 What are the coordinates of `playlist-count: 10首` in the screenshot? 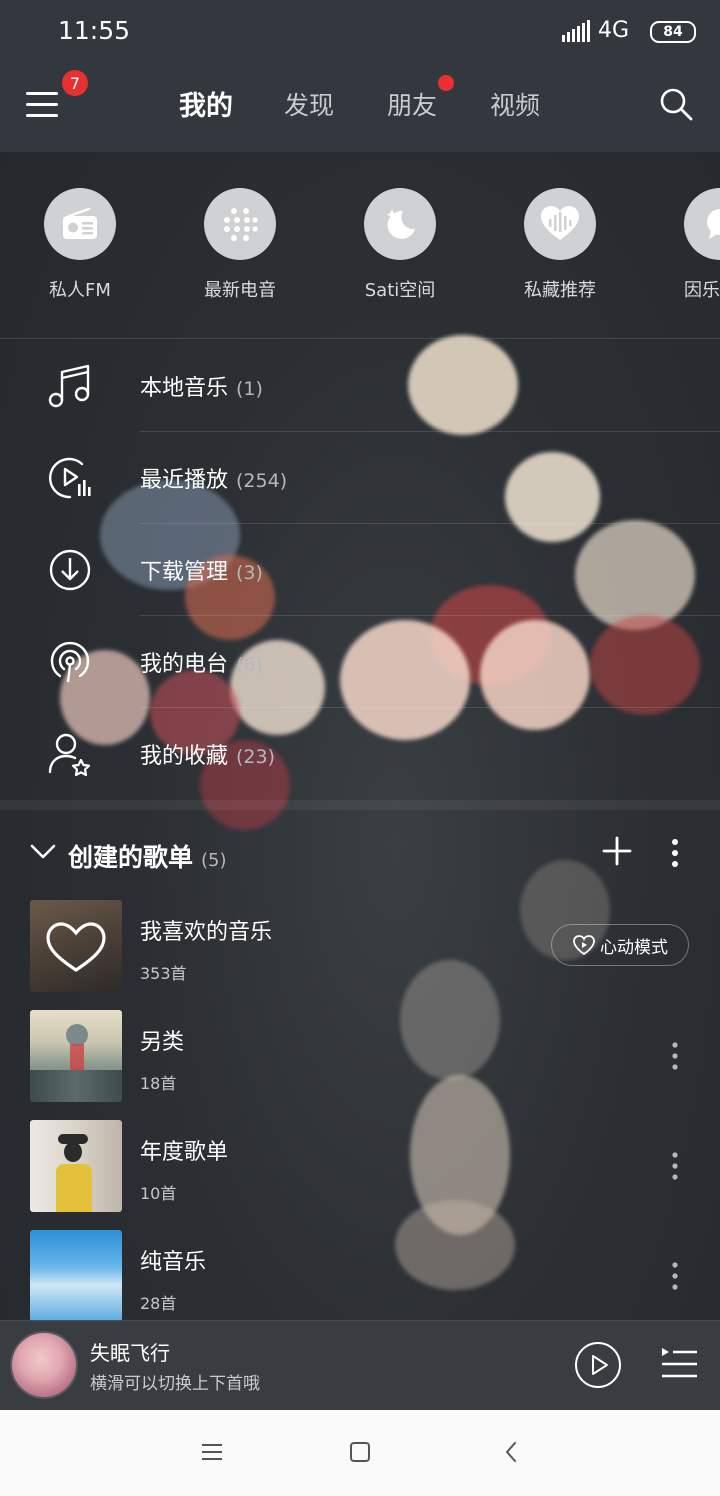 It's located at (158, 1193).